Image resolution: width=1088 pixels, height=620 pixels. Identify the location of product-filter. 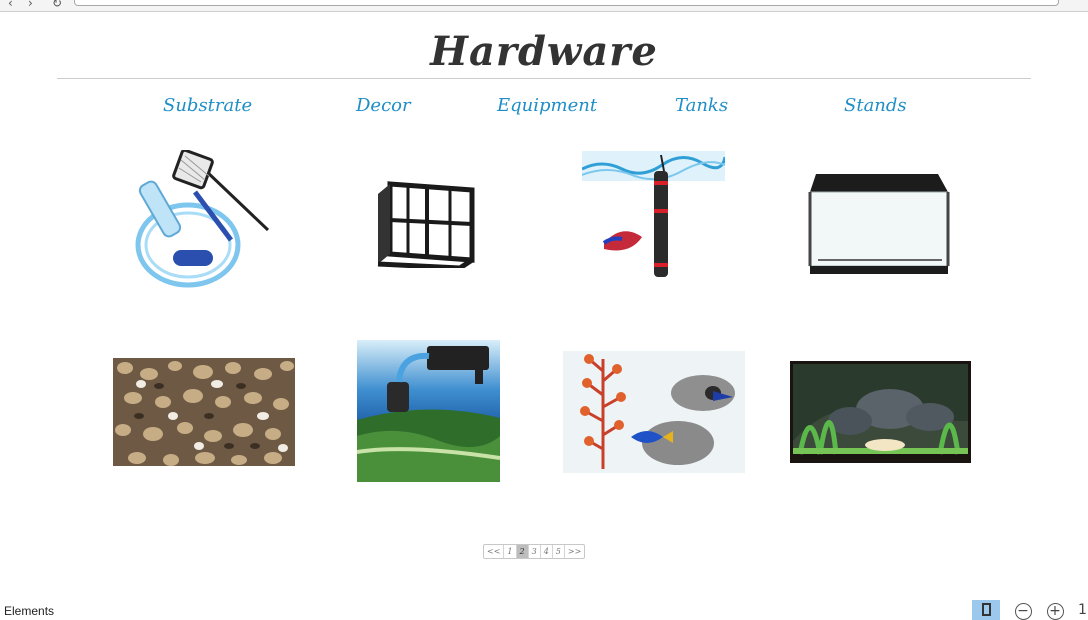
(428, 411).